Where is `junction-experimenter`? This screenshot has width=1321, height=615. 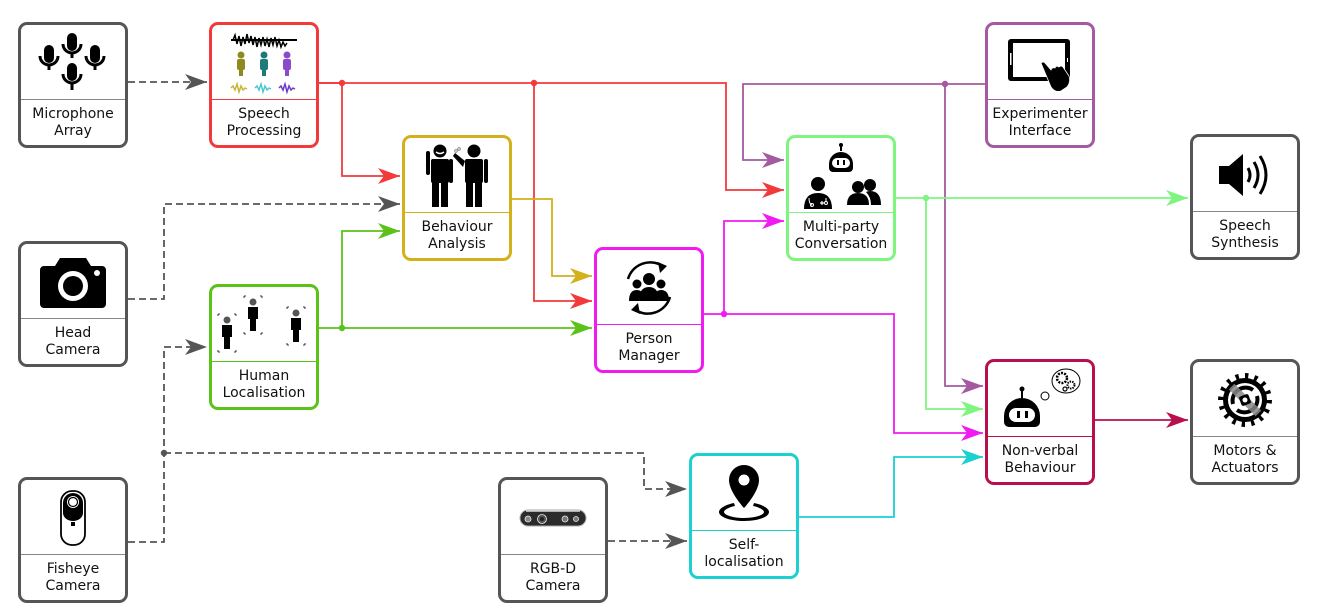 junction-experimenter is located at coordinates (945, 84).